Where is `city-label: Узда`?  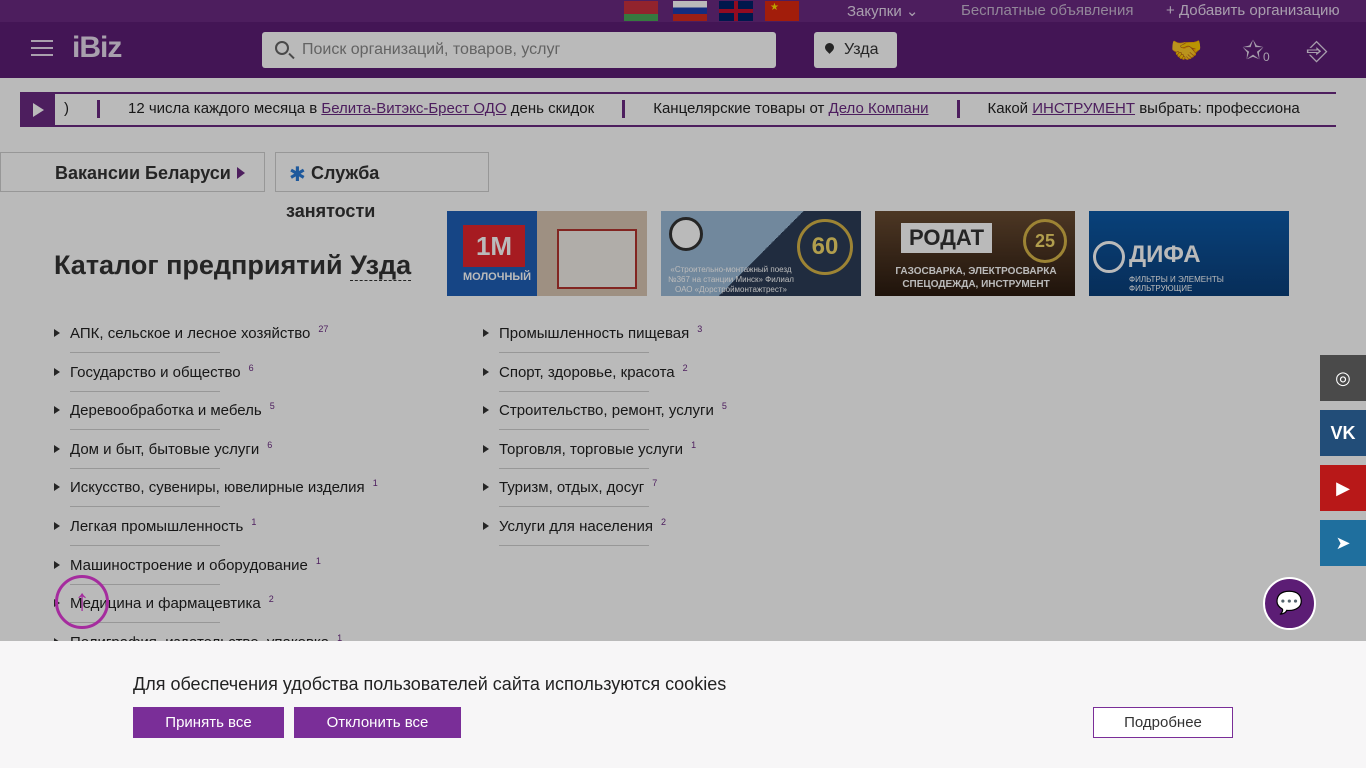 city-label: Узда is located at coordinates (861, 49).